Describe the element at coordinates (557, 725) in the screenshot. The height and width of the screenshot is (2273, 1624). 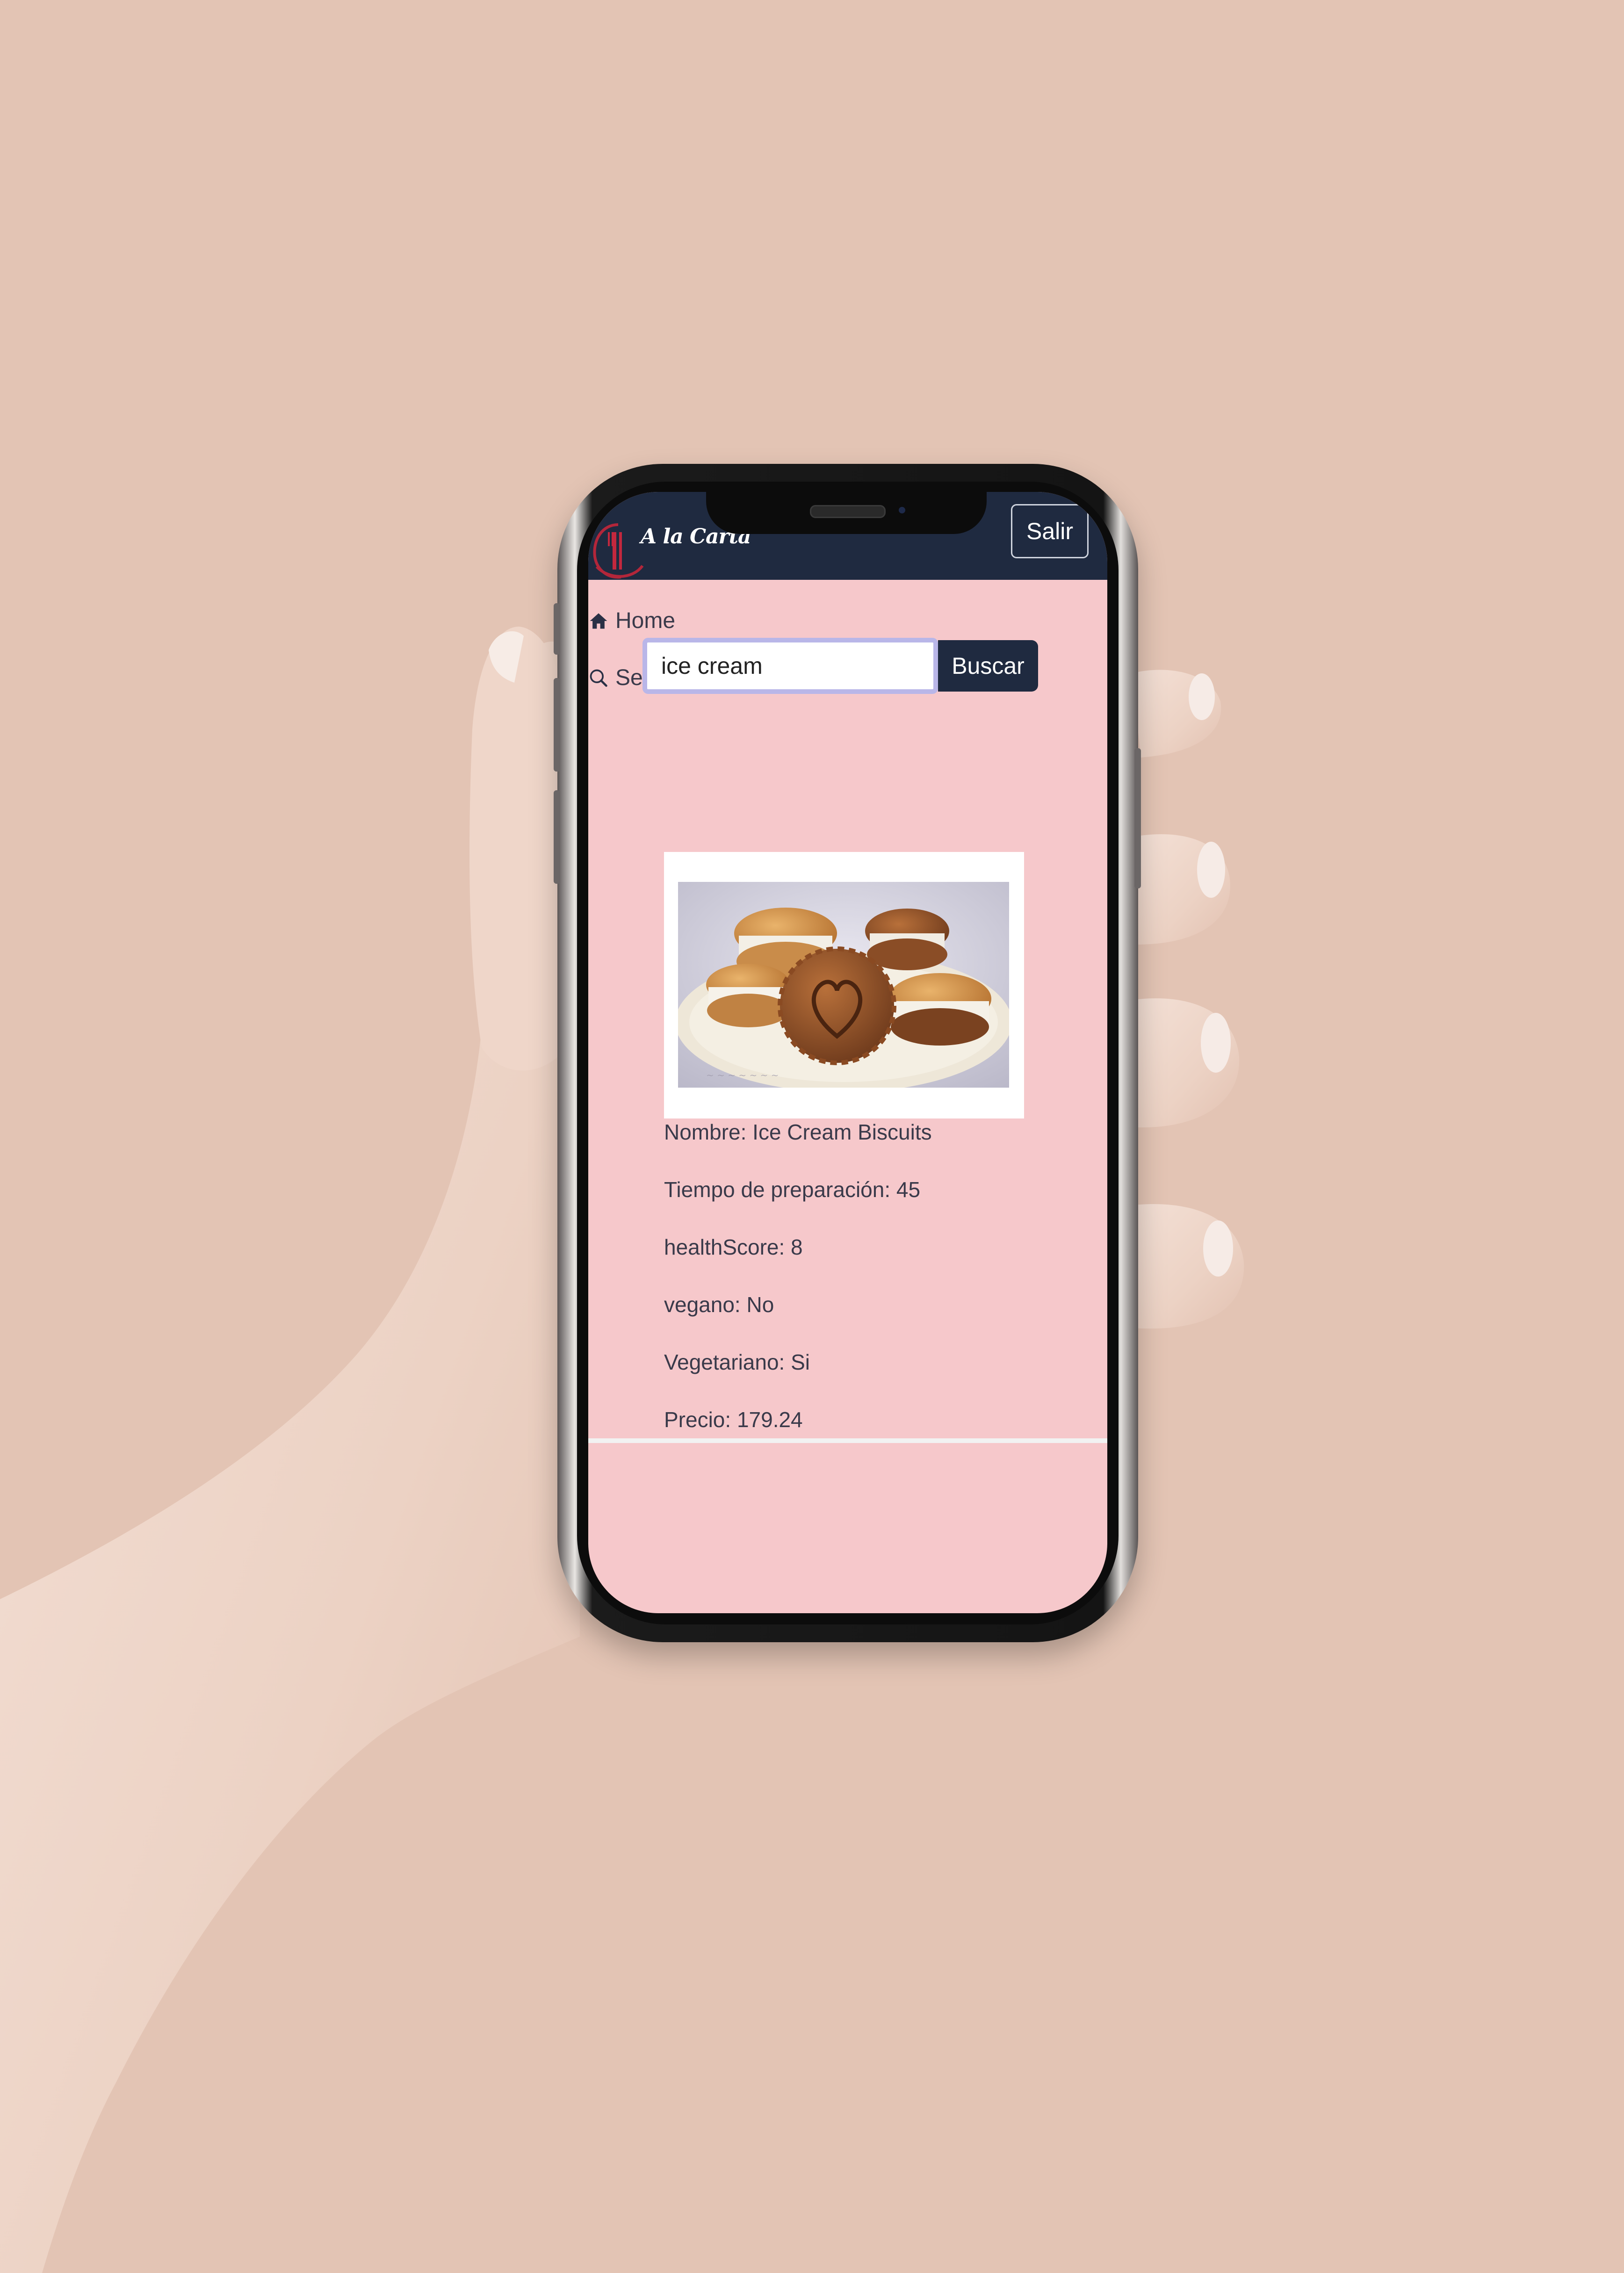
I see `phone-volume-up-button` at that location.